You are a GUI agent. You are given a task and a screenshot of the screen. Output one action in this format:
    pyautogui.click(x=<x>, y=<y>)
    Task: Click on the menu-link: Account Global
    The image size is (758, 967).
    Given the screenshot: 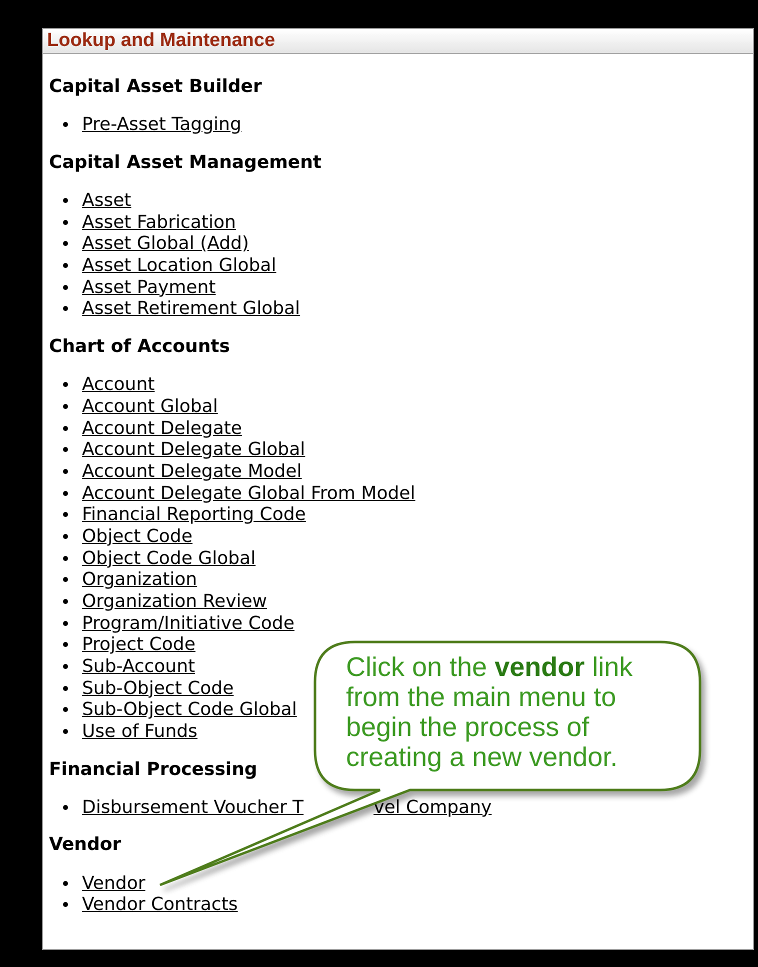 What is the action you would take?
    pyautogui.click(x=150, y=406)
    